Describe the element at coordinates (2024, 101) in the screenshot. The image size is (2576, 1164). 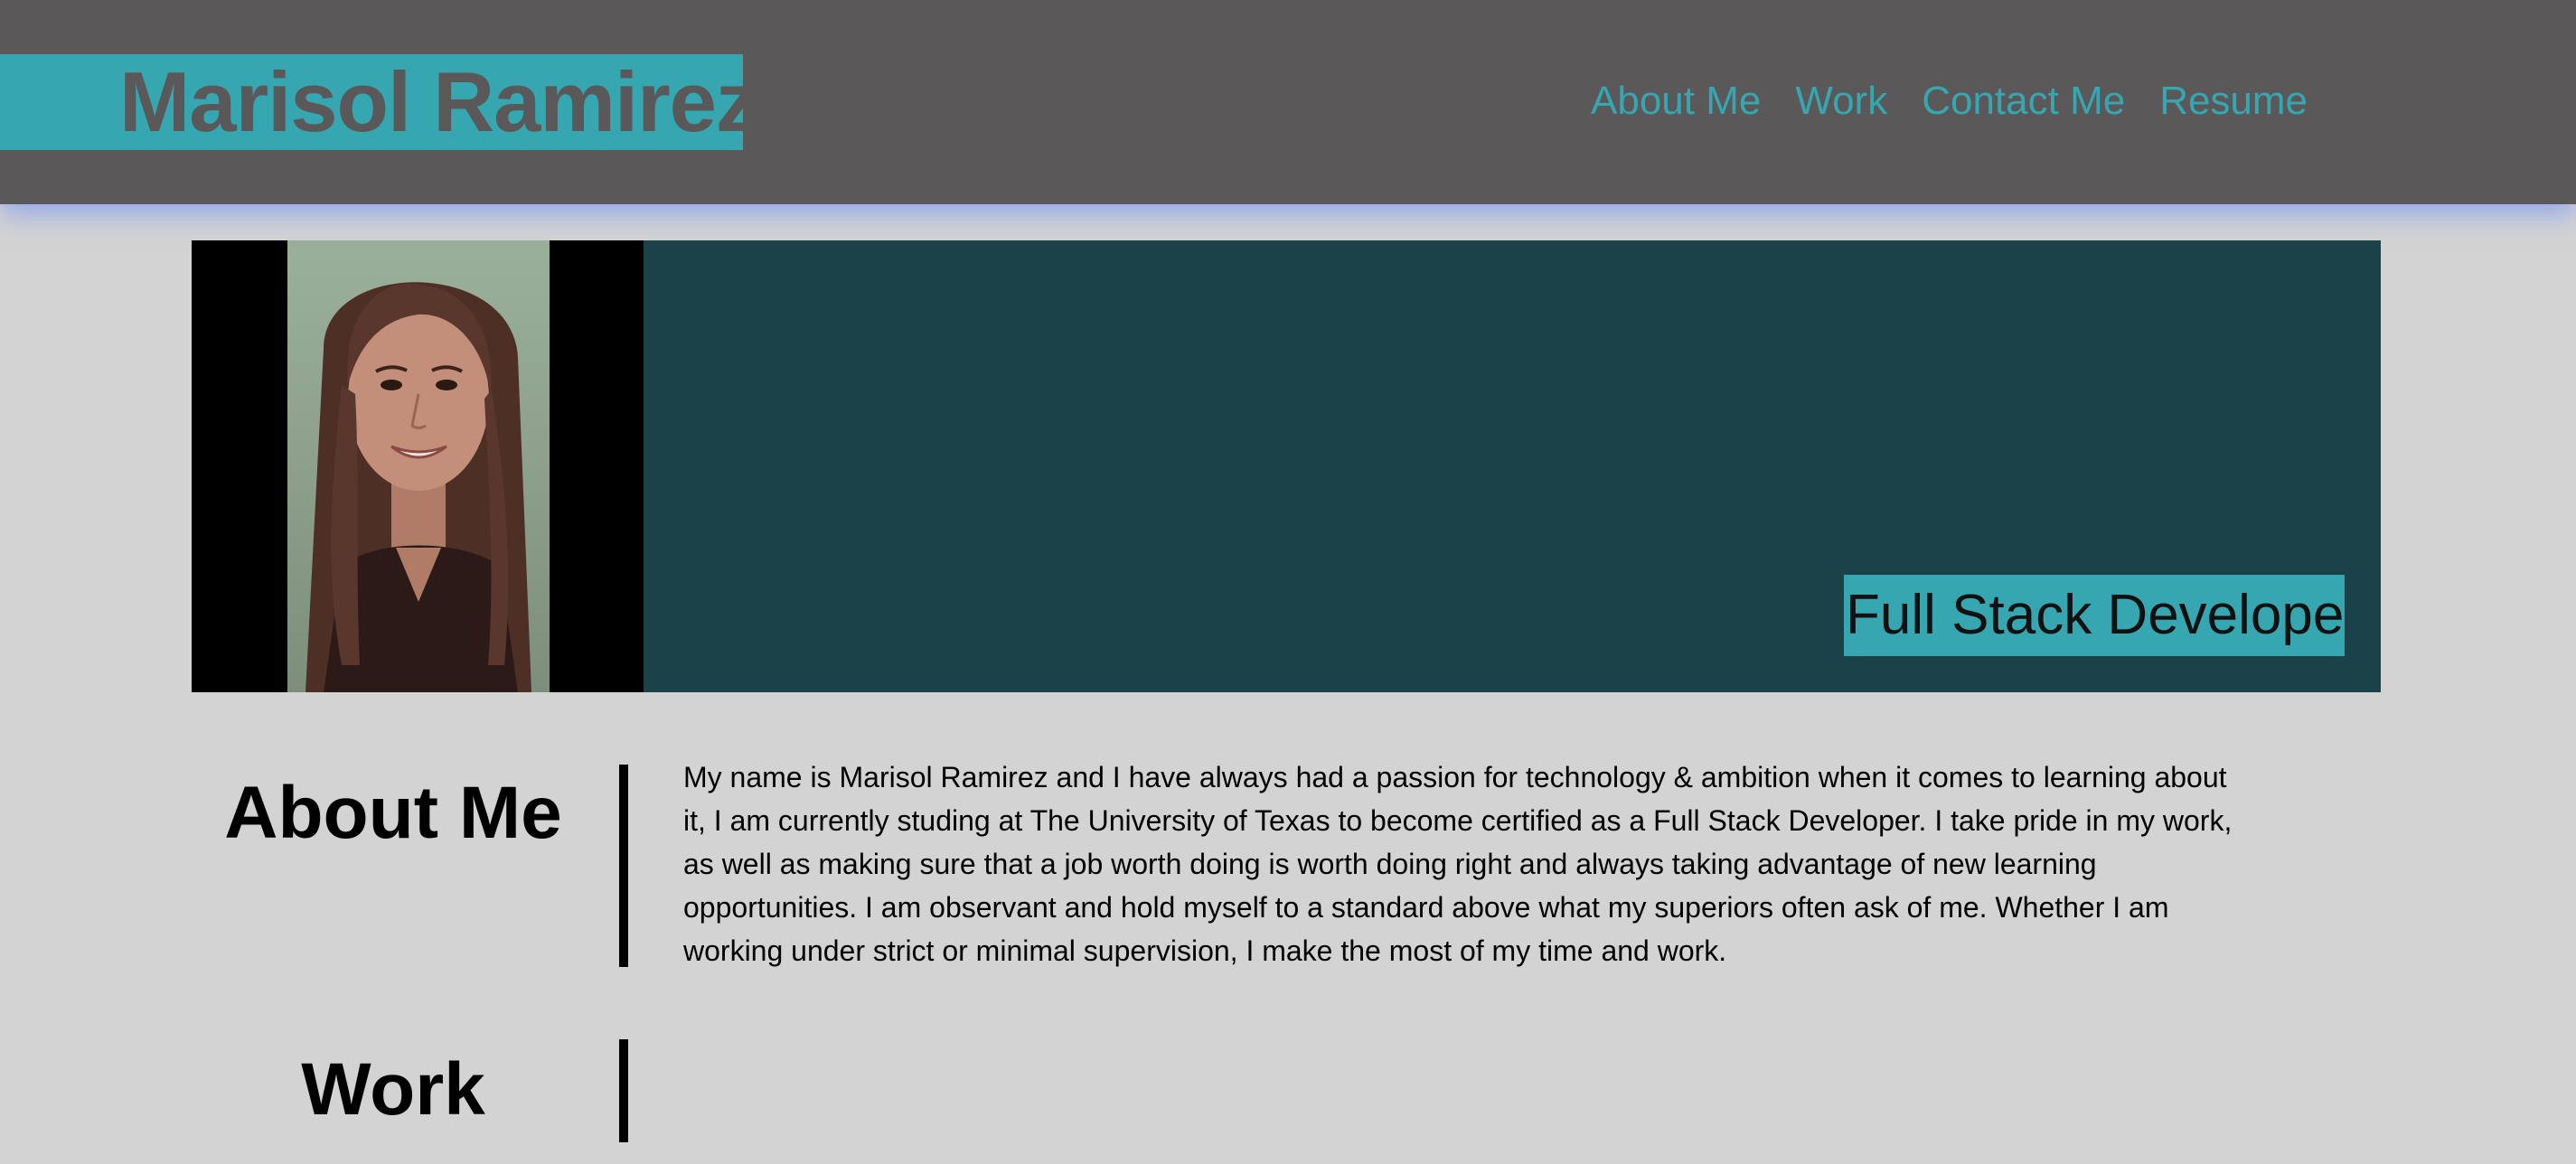
I see `nav-link-contact-me: Contact Me` at that location.